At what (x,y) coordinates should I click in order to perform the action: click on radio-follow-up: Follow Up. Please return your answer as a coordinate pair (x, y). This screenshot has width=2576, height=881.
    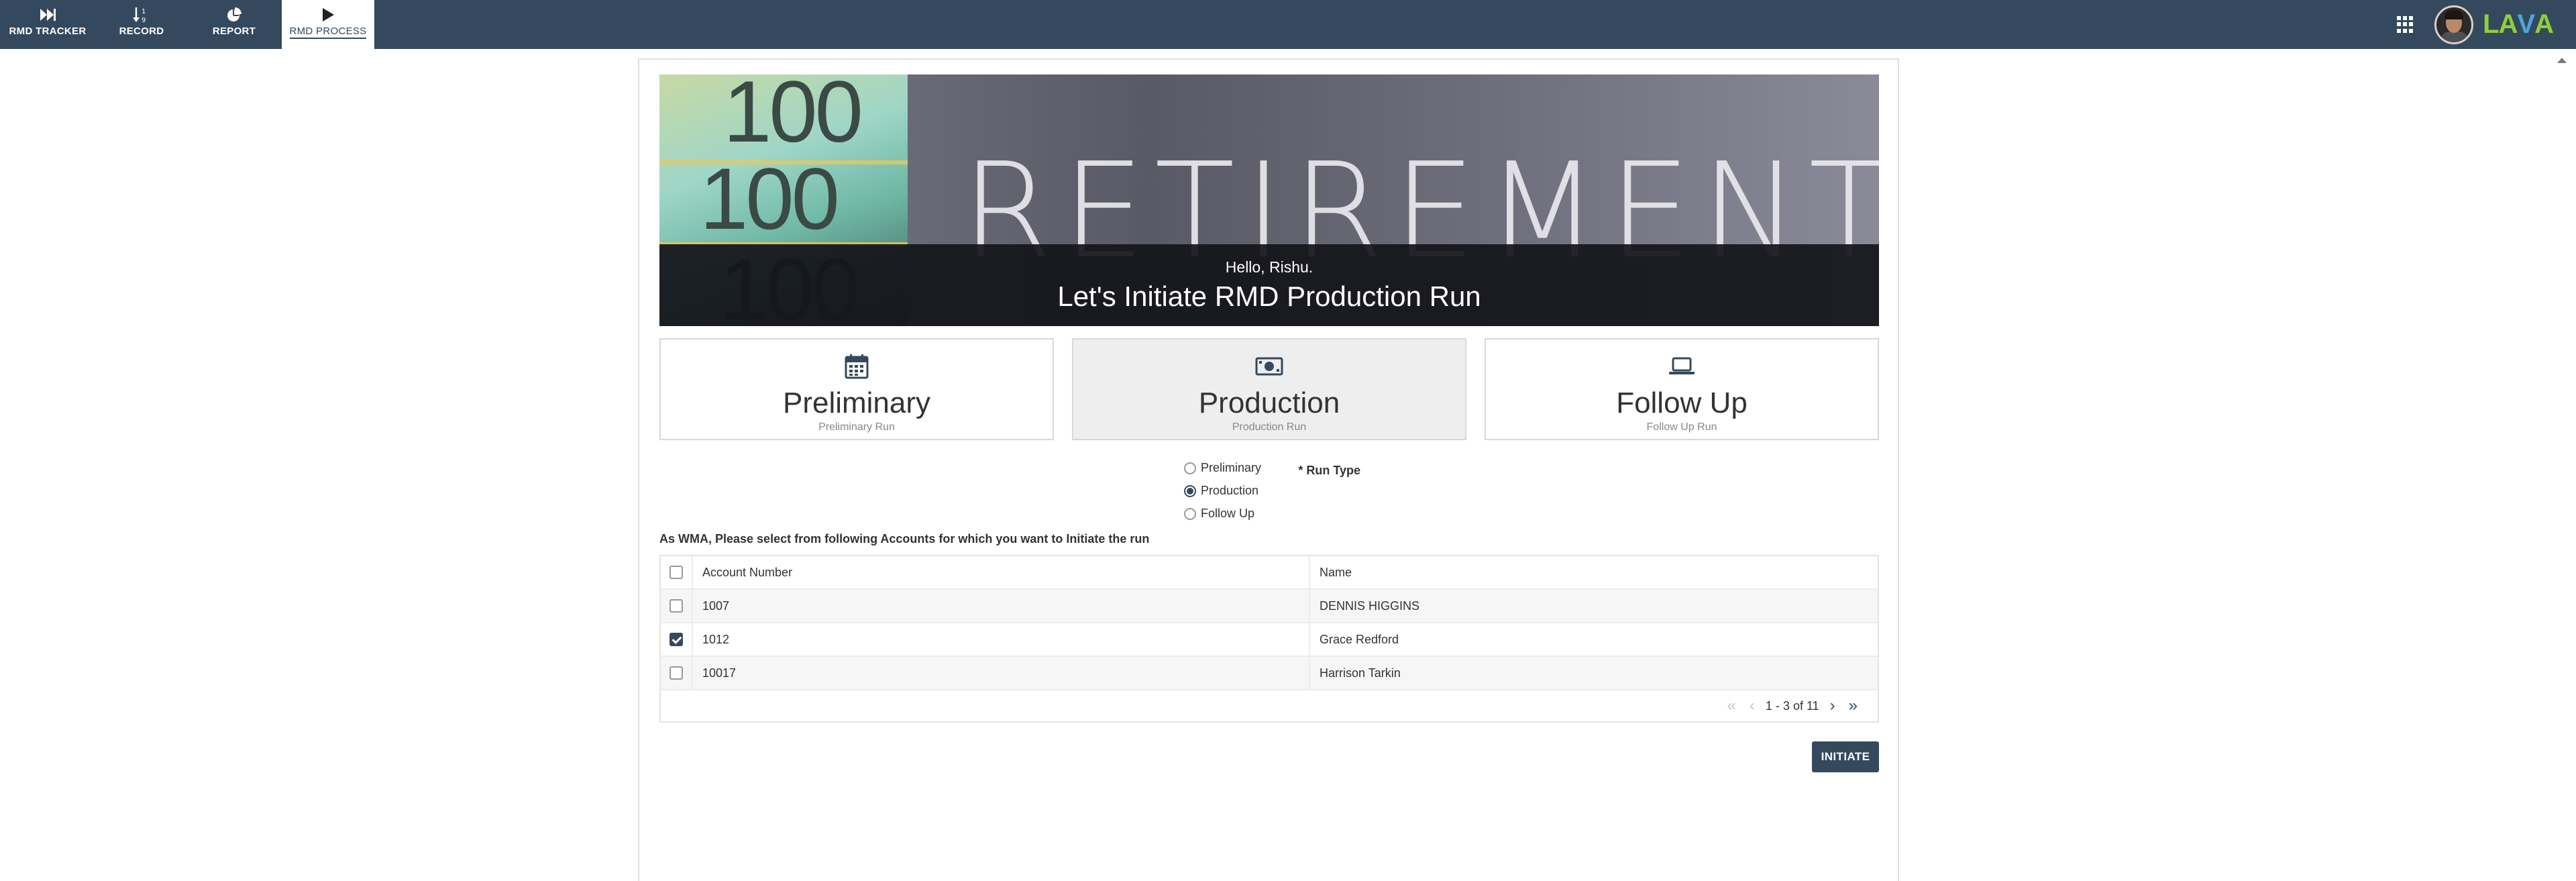
    Looking at the image, I should click on (1219, 514).